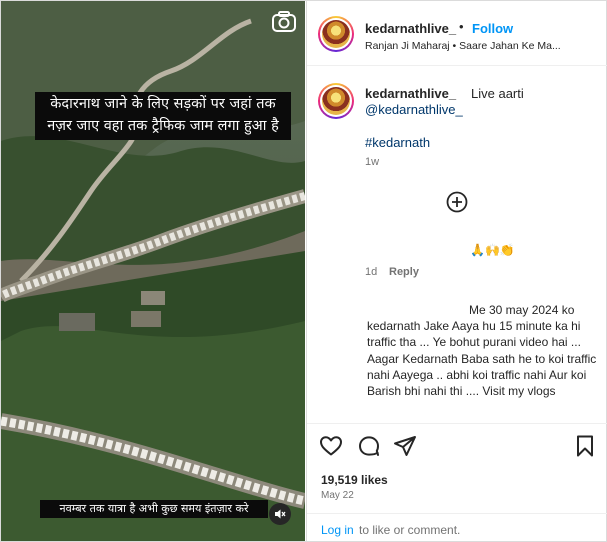 The width and height of the screenshot is (607, 542). Describe the element at coordinates (337, 530) in the screenshot. I see `login-link: Log in` at that location.